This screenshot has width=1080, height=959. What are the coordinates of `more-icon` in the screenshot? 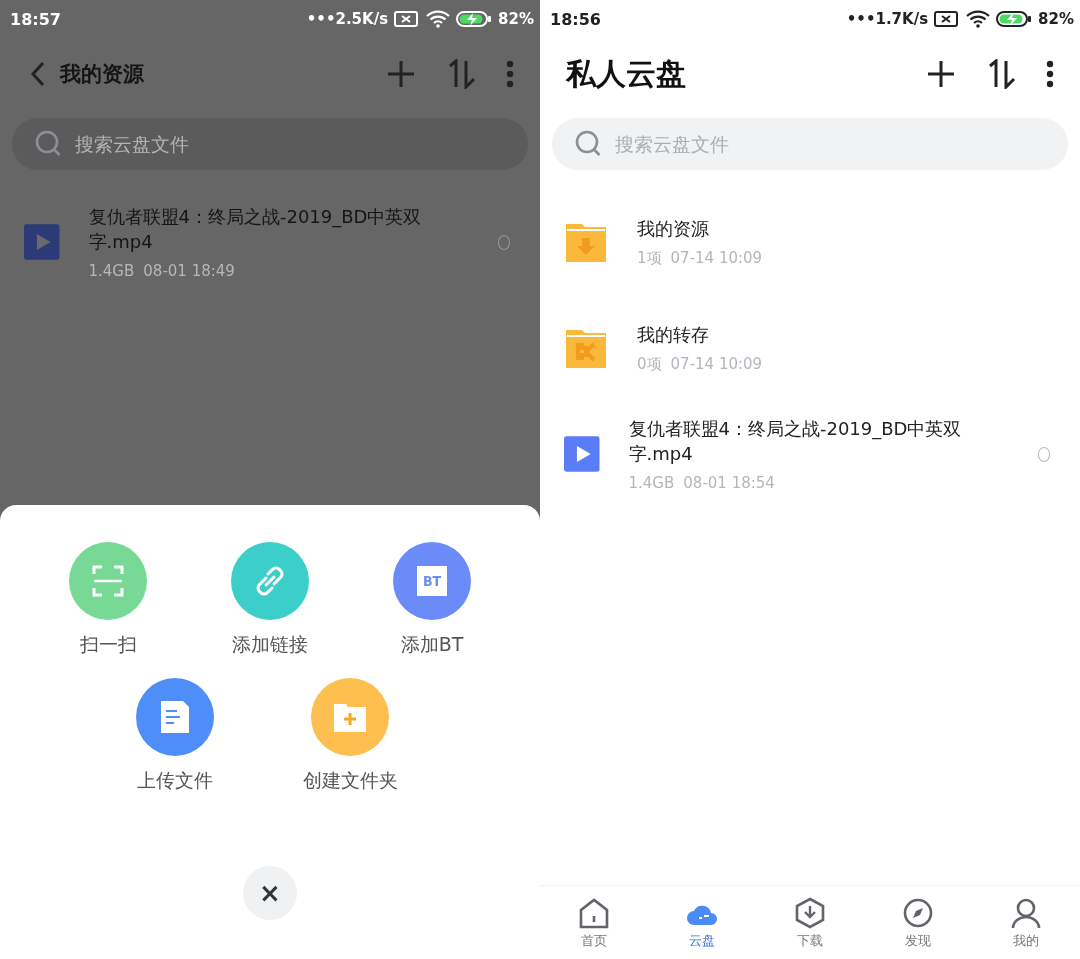 It's located at (1050, 74).